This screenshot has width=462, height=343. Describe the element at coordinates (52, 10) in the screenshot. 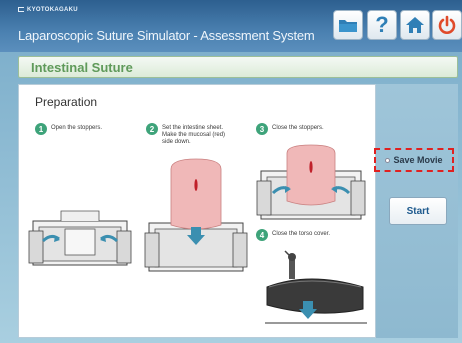

I see `brand-name: KYOTOKAGAKU` at that location.